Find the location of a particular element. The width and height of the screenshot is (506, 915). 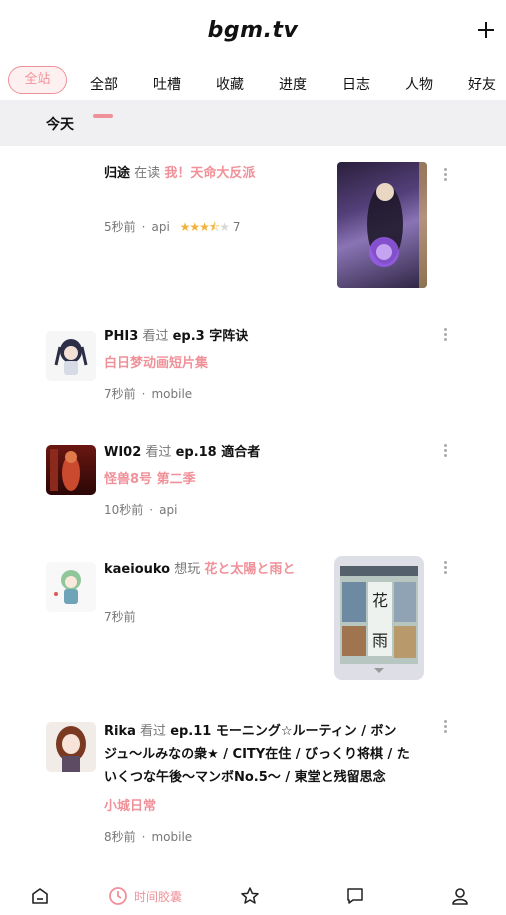

episode-link-cont: ジュ～ルみなの衆★ / CITY在住 / びっくり将棋 / た is located at coordinates (257, 754).